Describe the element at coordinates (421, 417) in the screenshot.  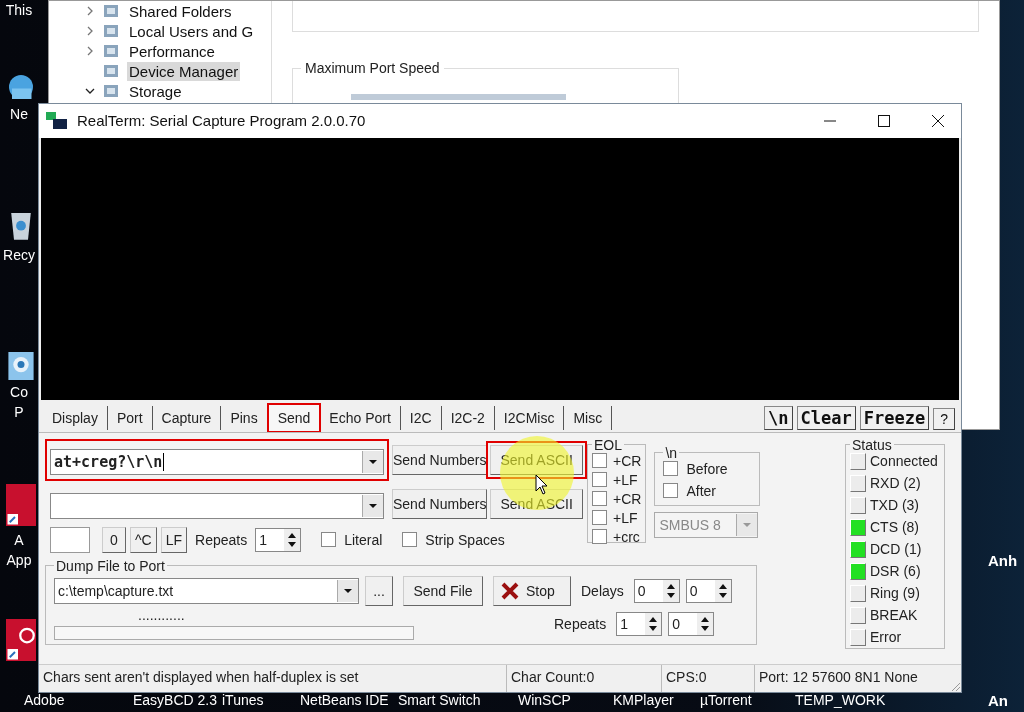
I see `tab: I2C` at that location.